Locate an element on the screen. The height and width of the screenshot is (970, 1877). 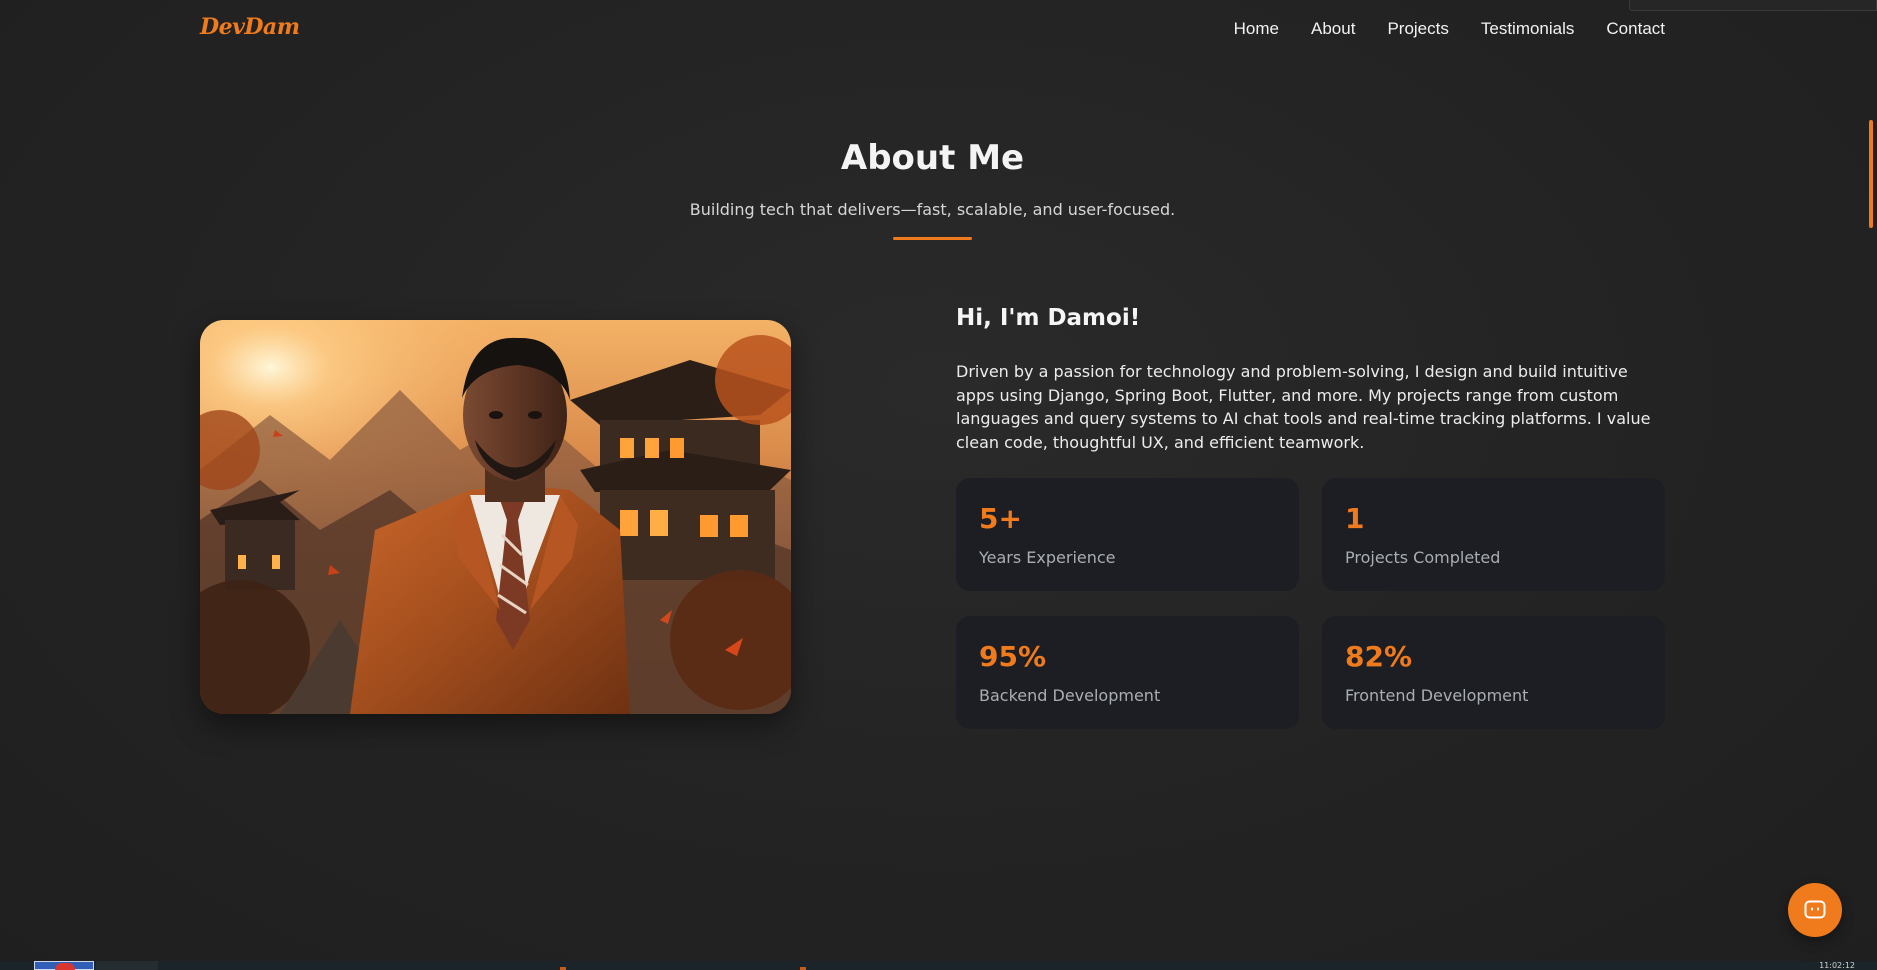
stat-value: 5+ is located at coordinates (1000, 518).